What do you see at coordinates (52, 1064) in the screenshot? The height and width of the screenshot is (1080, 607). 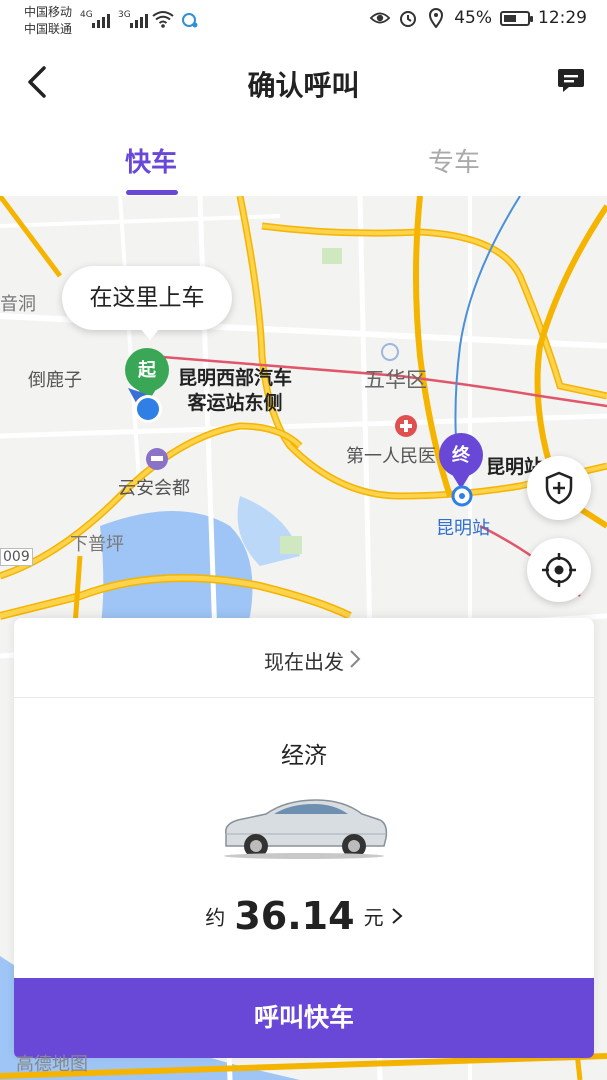 I see `map-provider-logo: 高德地图` at bounding box center [52, 1064].